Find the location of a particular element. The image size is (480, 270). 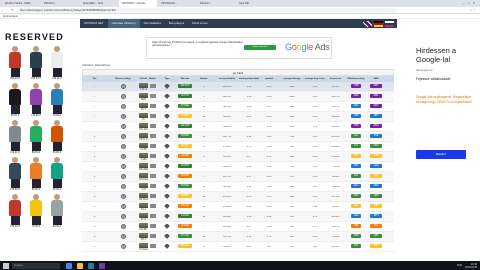

hit-percent-cell: 96.52% is located at coordinates (335, 86).